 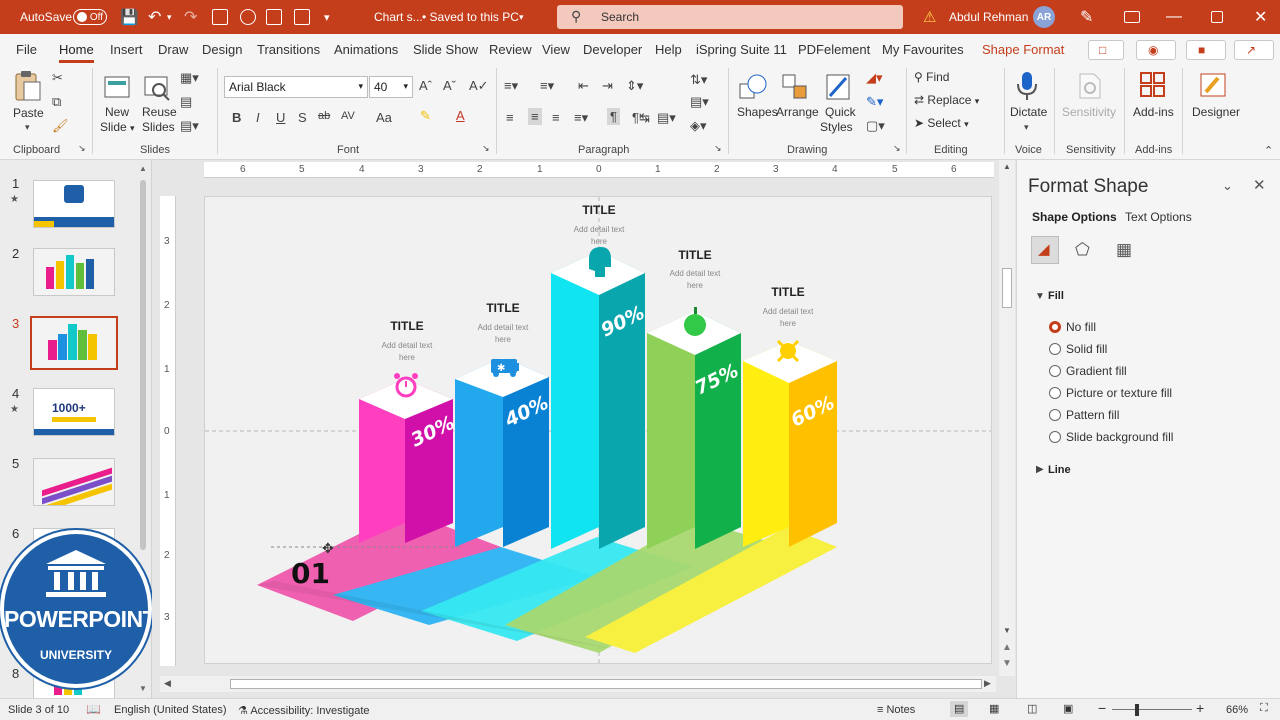 What do you see at coordinates (634, 86) in the screenshot?
I see `line-spacing-icon: ⇕▾` at bounding box center [634, 86].